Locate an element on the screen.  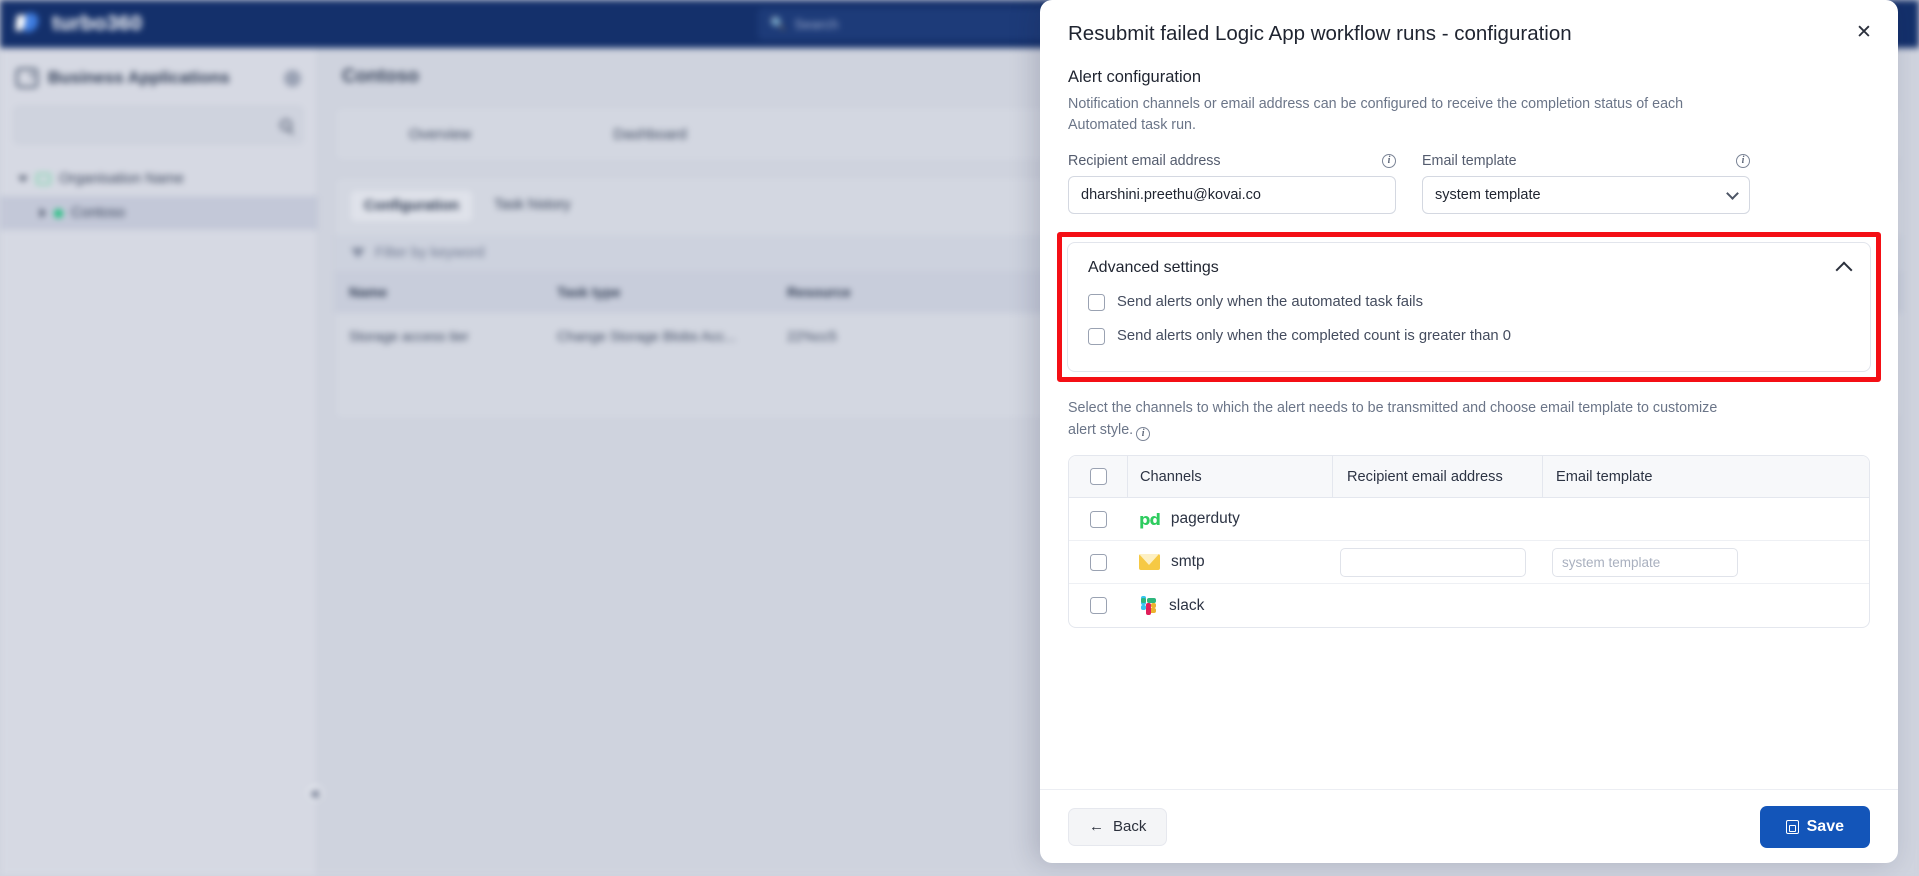
slack-icon is located at coordinates (1148, 606).